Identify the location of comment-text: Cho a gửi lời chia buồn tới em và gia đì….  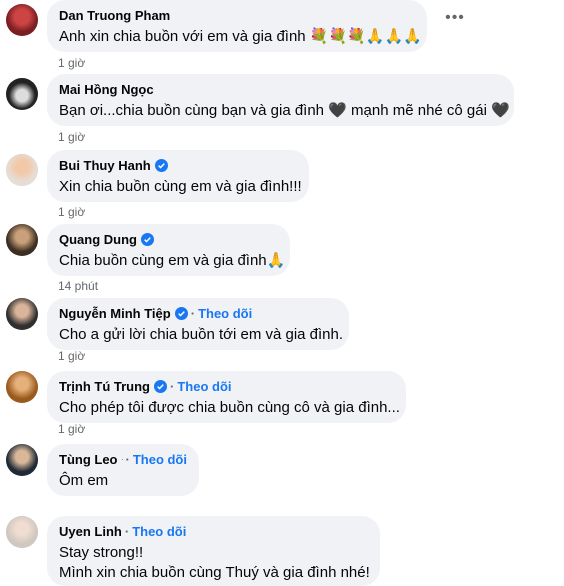
(201, 334).